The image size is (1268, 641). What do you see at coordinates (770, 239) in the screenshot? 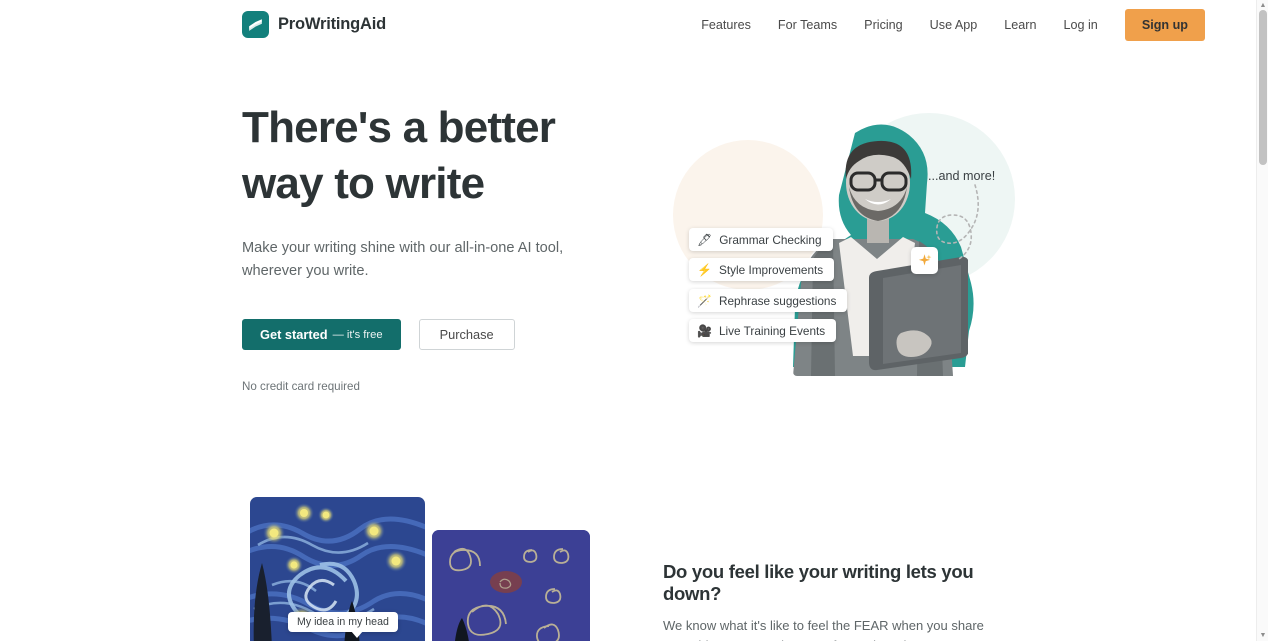
I see `feature-card-label: Grammar Checking` at bounding box center [770, 239].